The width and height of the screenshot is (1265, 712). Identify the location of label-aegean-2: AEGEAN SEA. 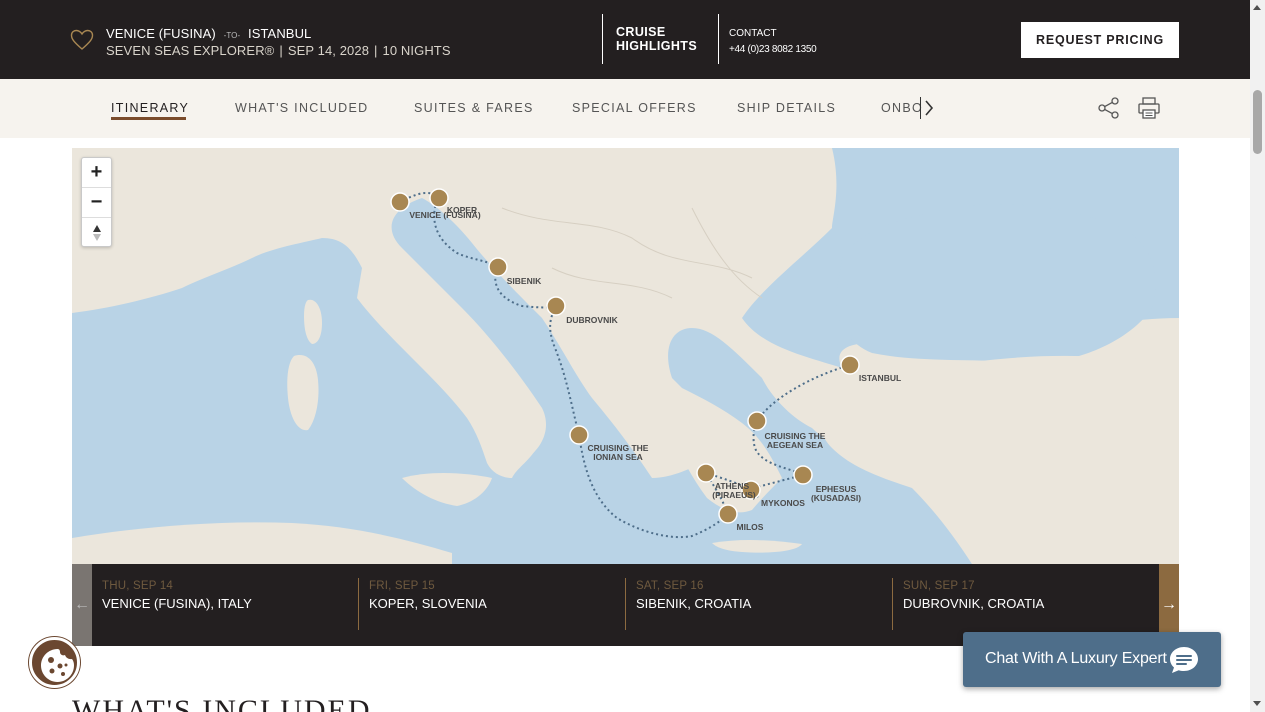
(795, 445).